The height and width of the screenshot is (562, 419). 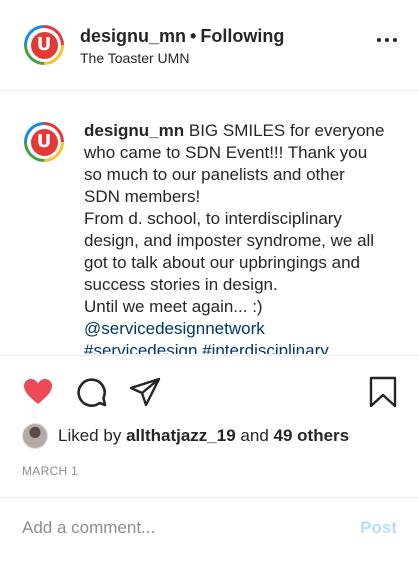 I want to click on caption-line: From d. school, to interdisciplinary, so click(x=213, y=218).